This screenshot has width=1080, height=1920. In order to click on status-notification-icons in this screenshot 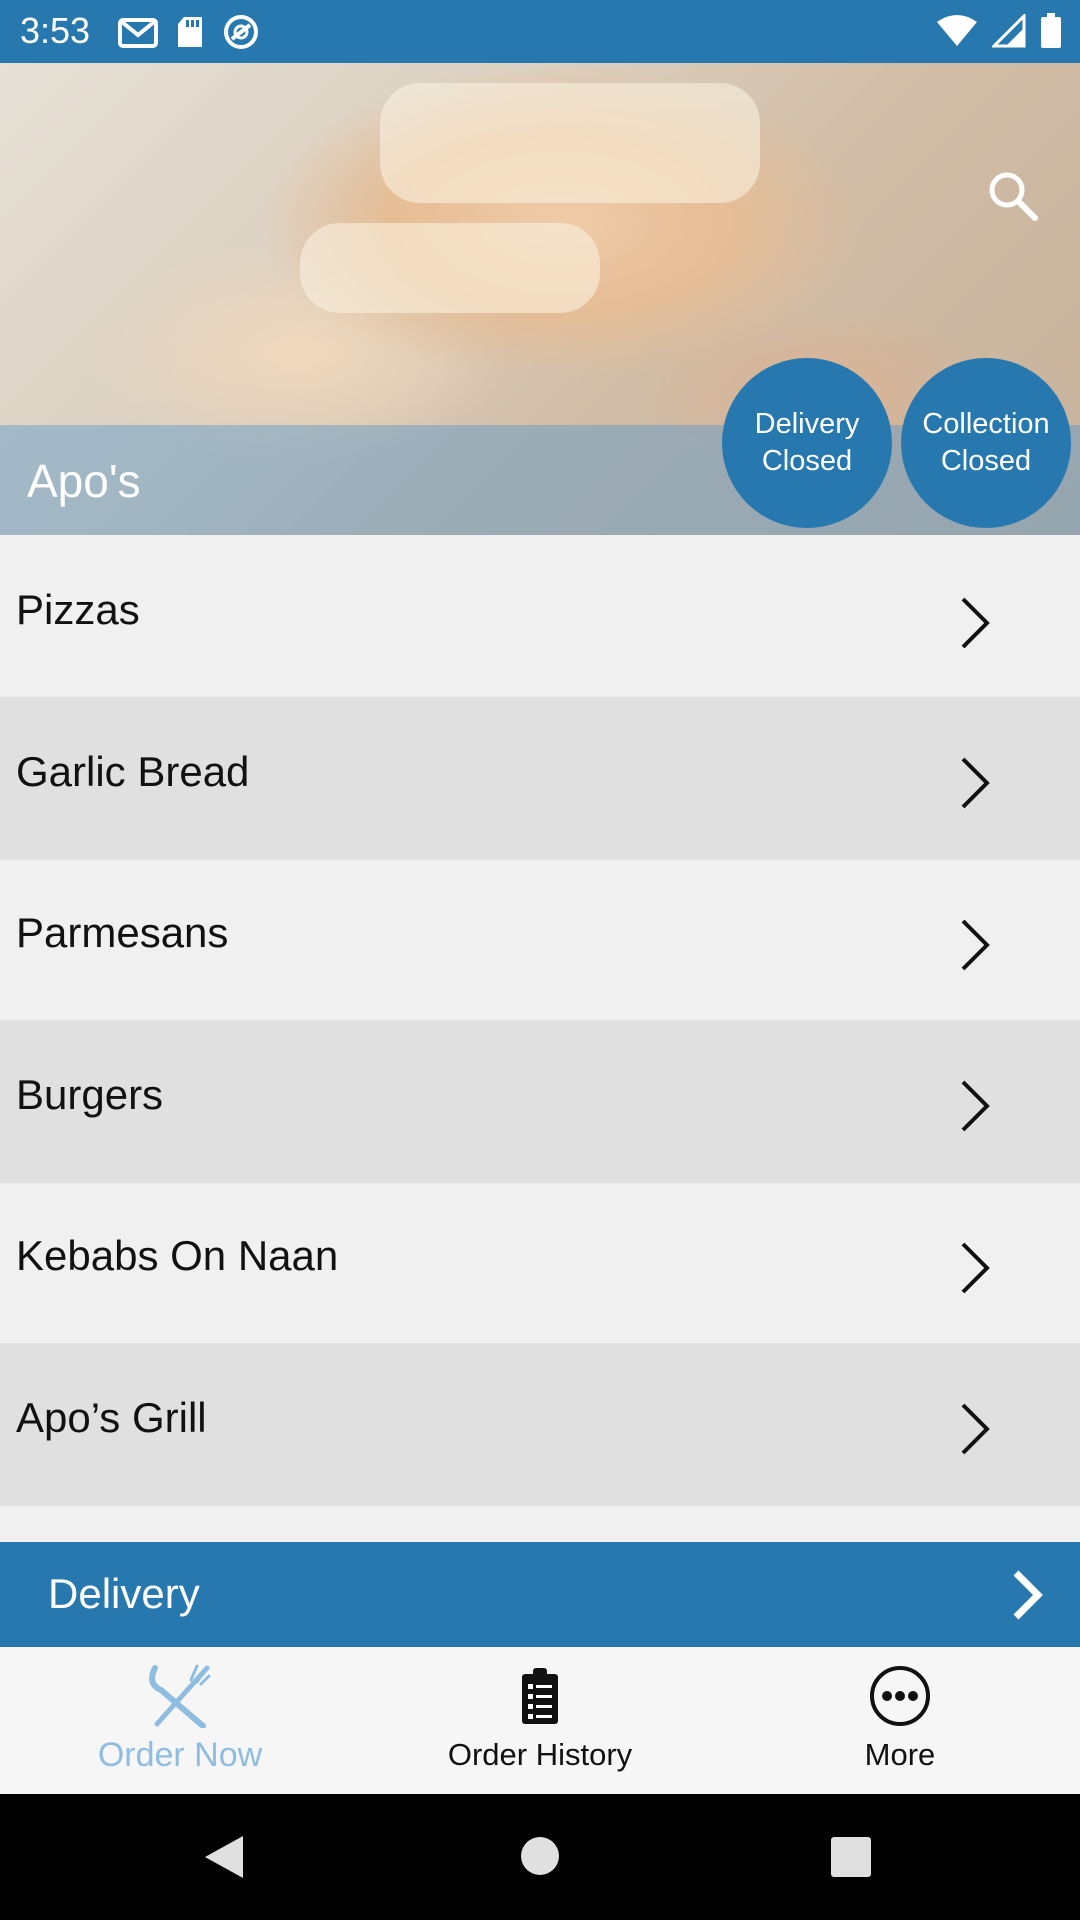, I will do `click(189, 32)`.